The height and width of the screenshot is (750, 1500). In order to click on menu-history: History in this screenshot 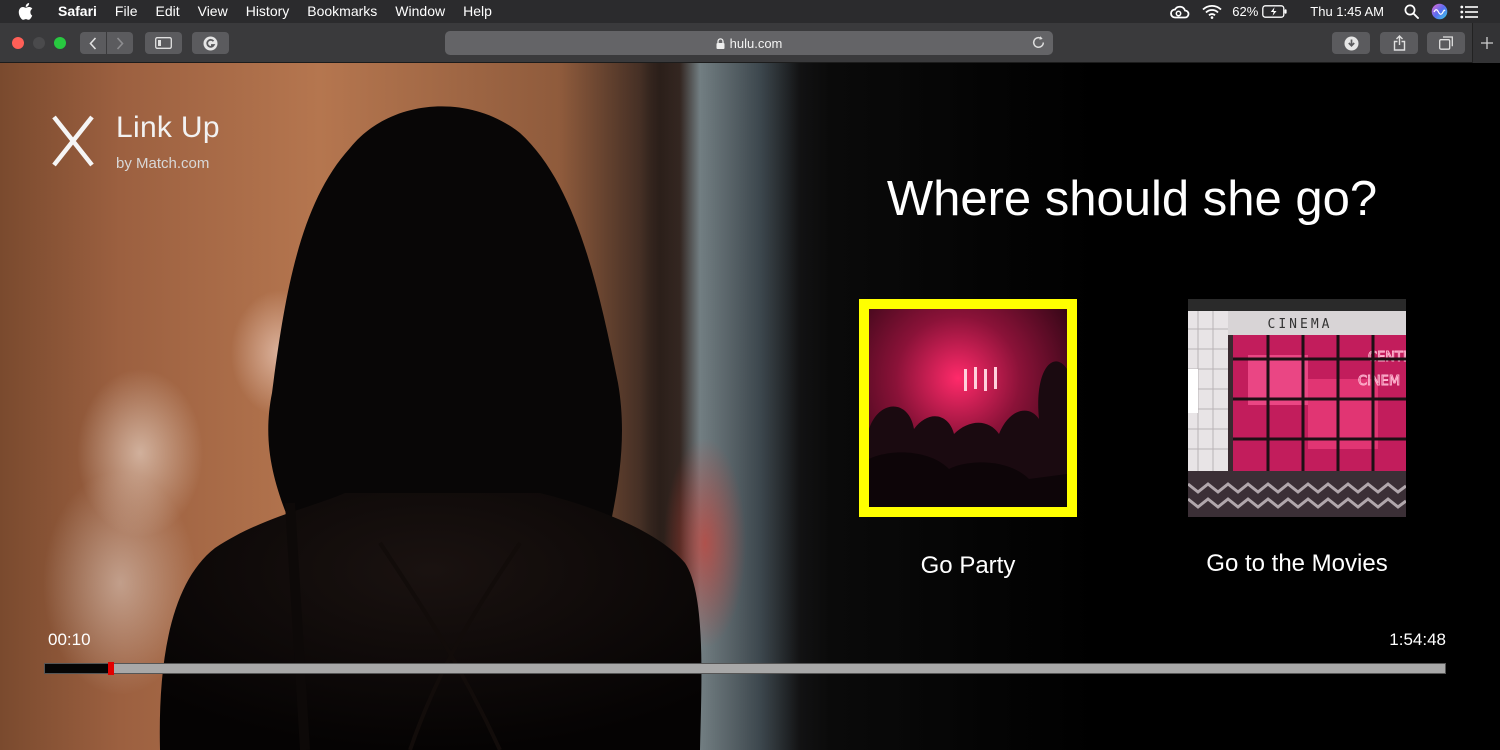, I will do `click(268, 11)`.